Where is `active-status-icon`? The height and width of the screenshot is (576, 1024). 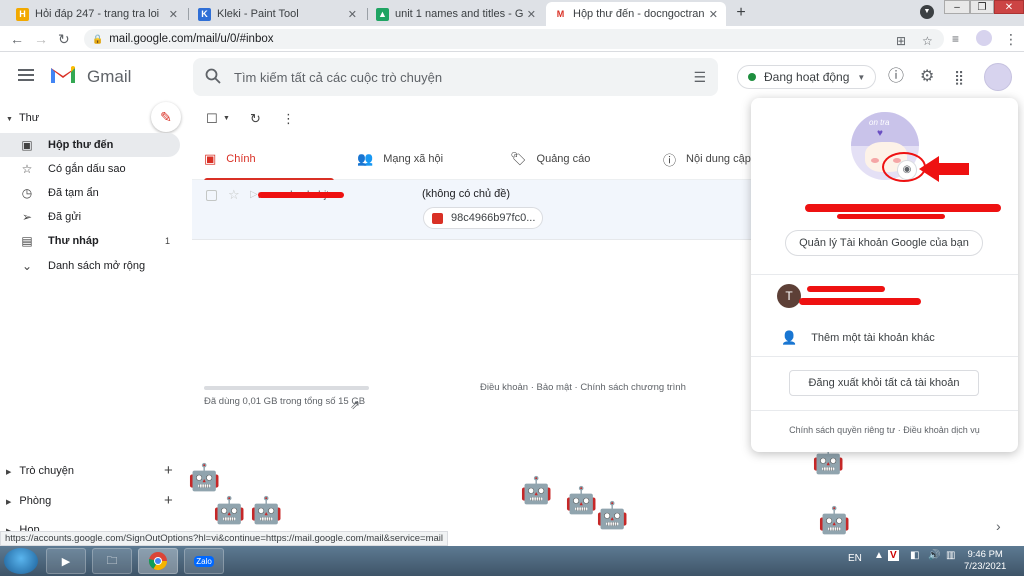 active-status-icon is located at coordinates (752, 77).